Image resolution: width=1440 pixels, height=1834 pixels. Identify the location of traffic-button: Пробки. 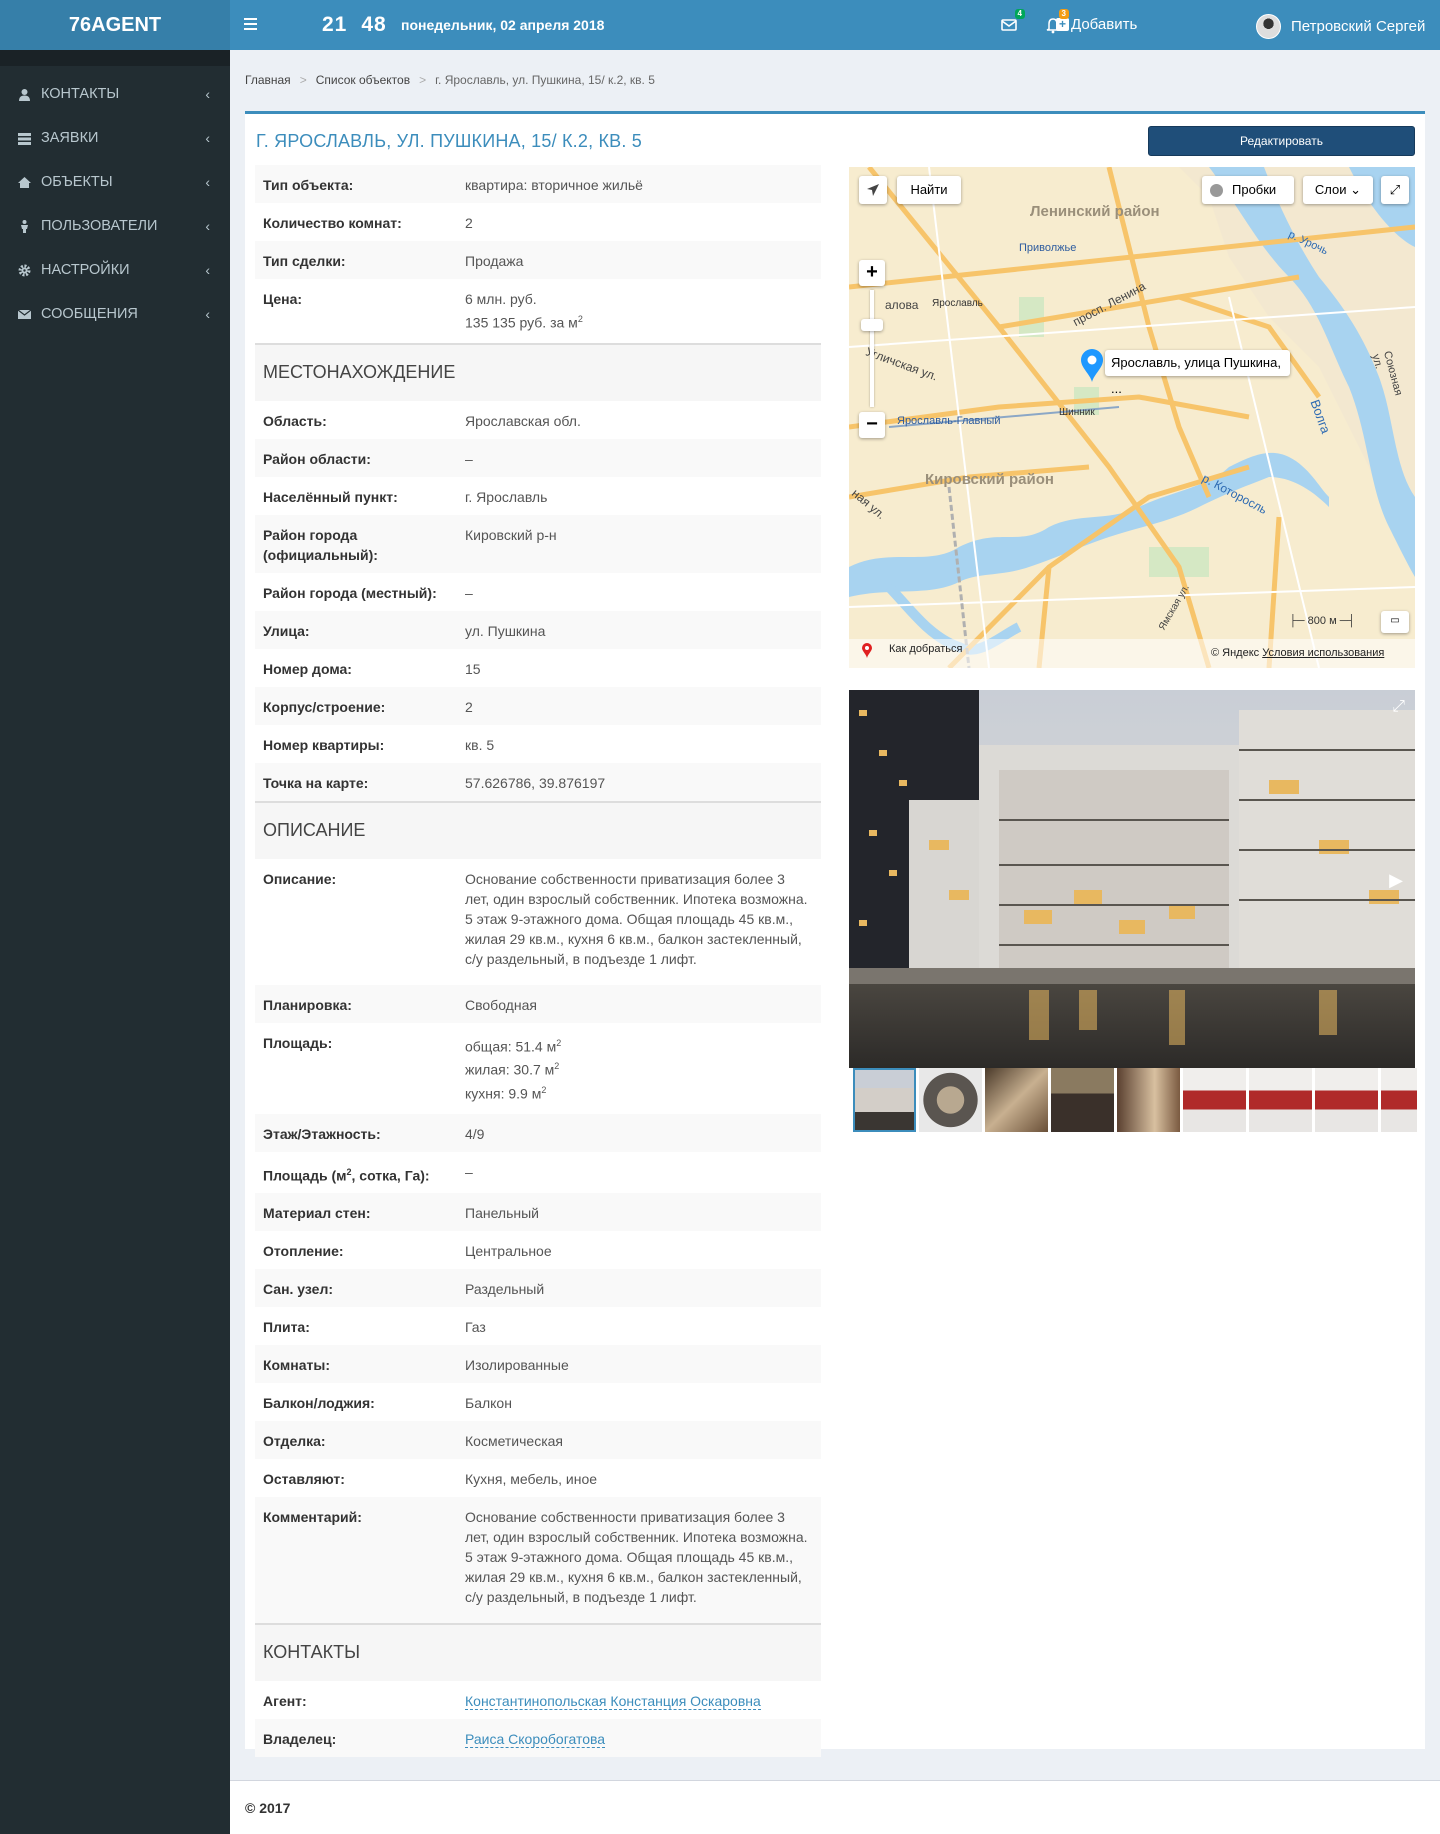
(1248, 190).